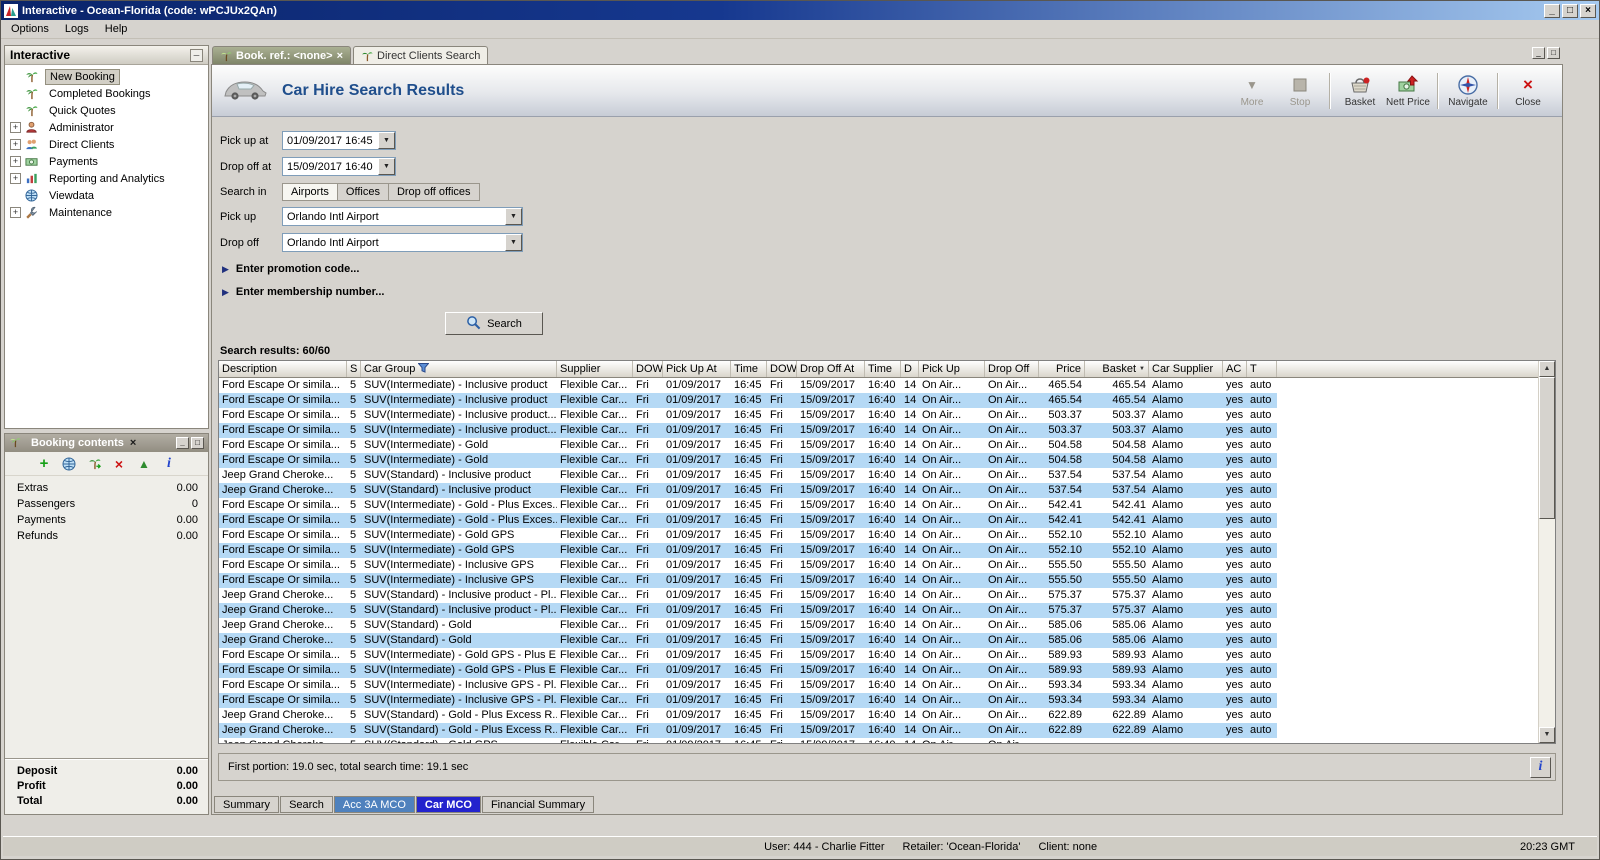 This screenshot has width=1600, height=860. I want to click on more-button: ▼ More, so click(1252, 91).